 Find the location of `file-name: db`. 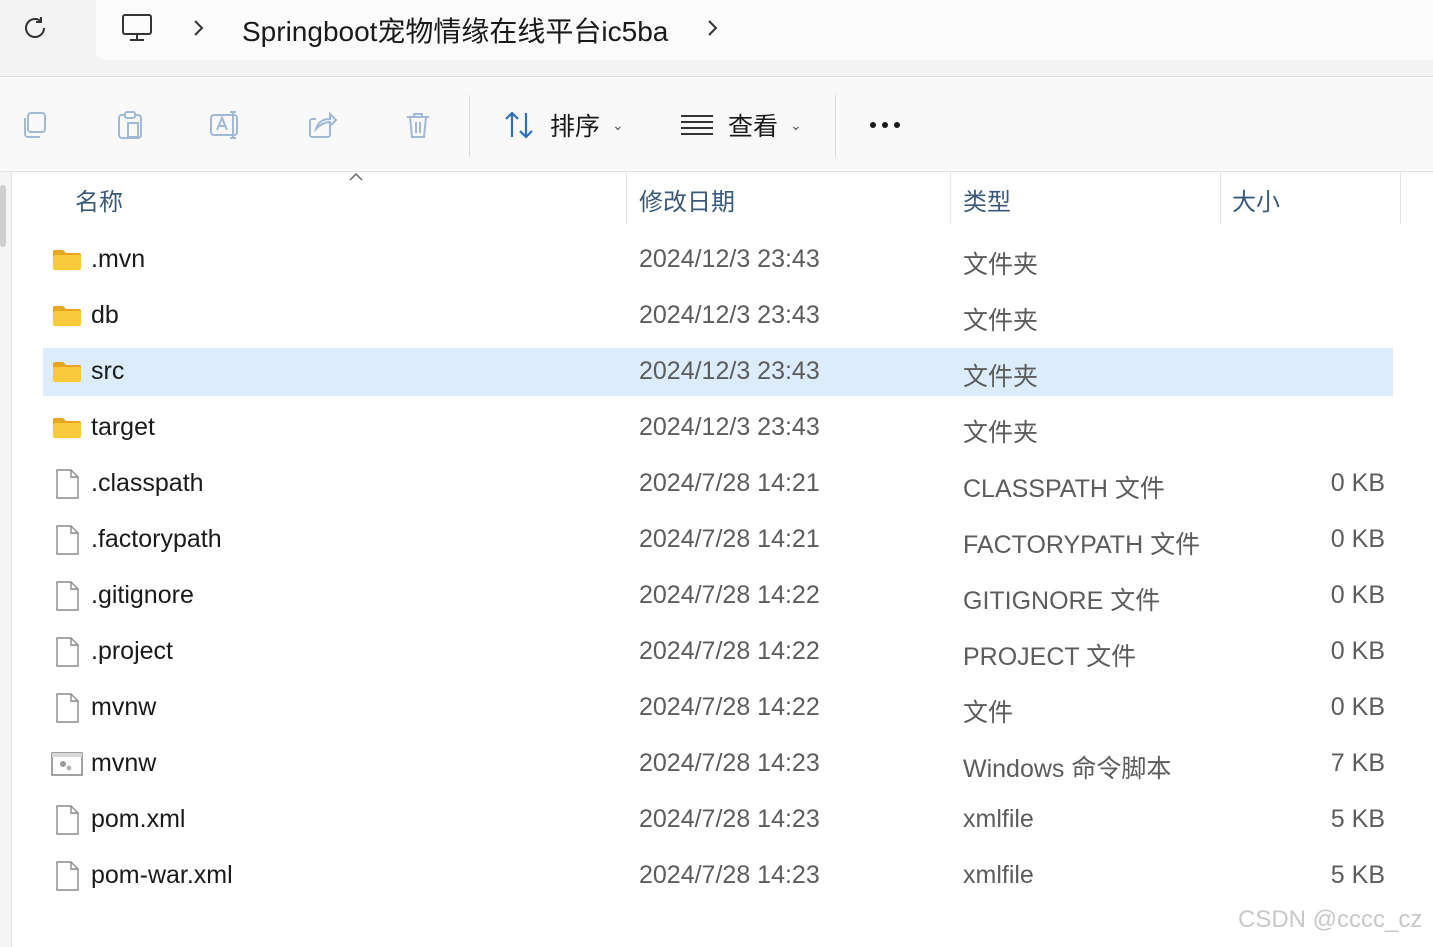

file-name: db is located at coordinates (105, 315).